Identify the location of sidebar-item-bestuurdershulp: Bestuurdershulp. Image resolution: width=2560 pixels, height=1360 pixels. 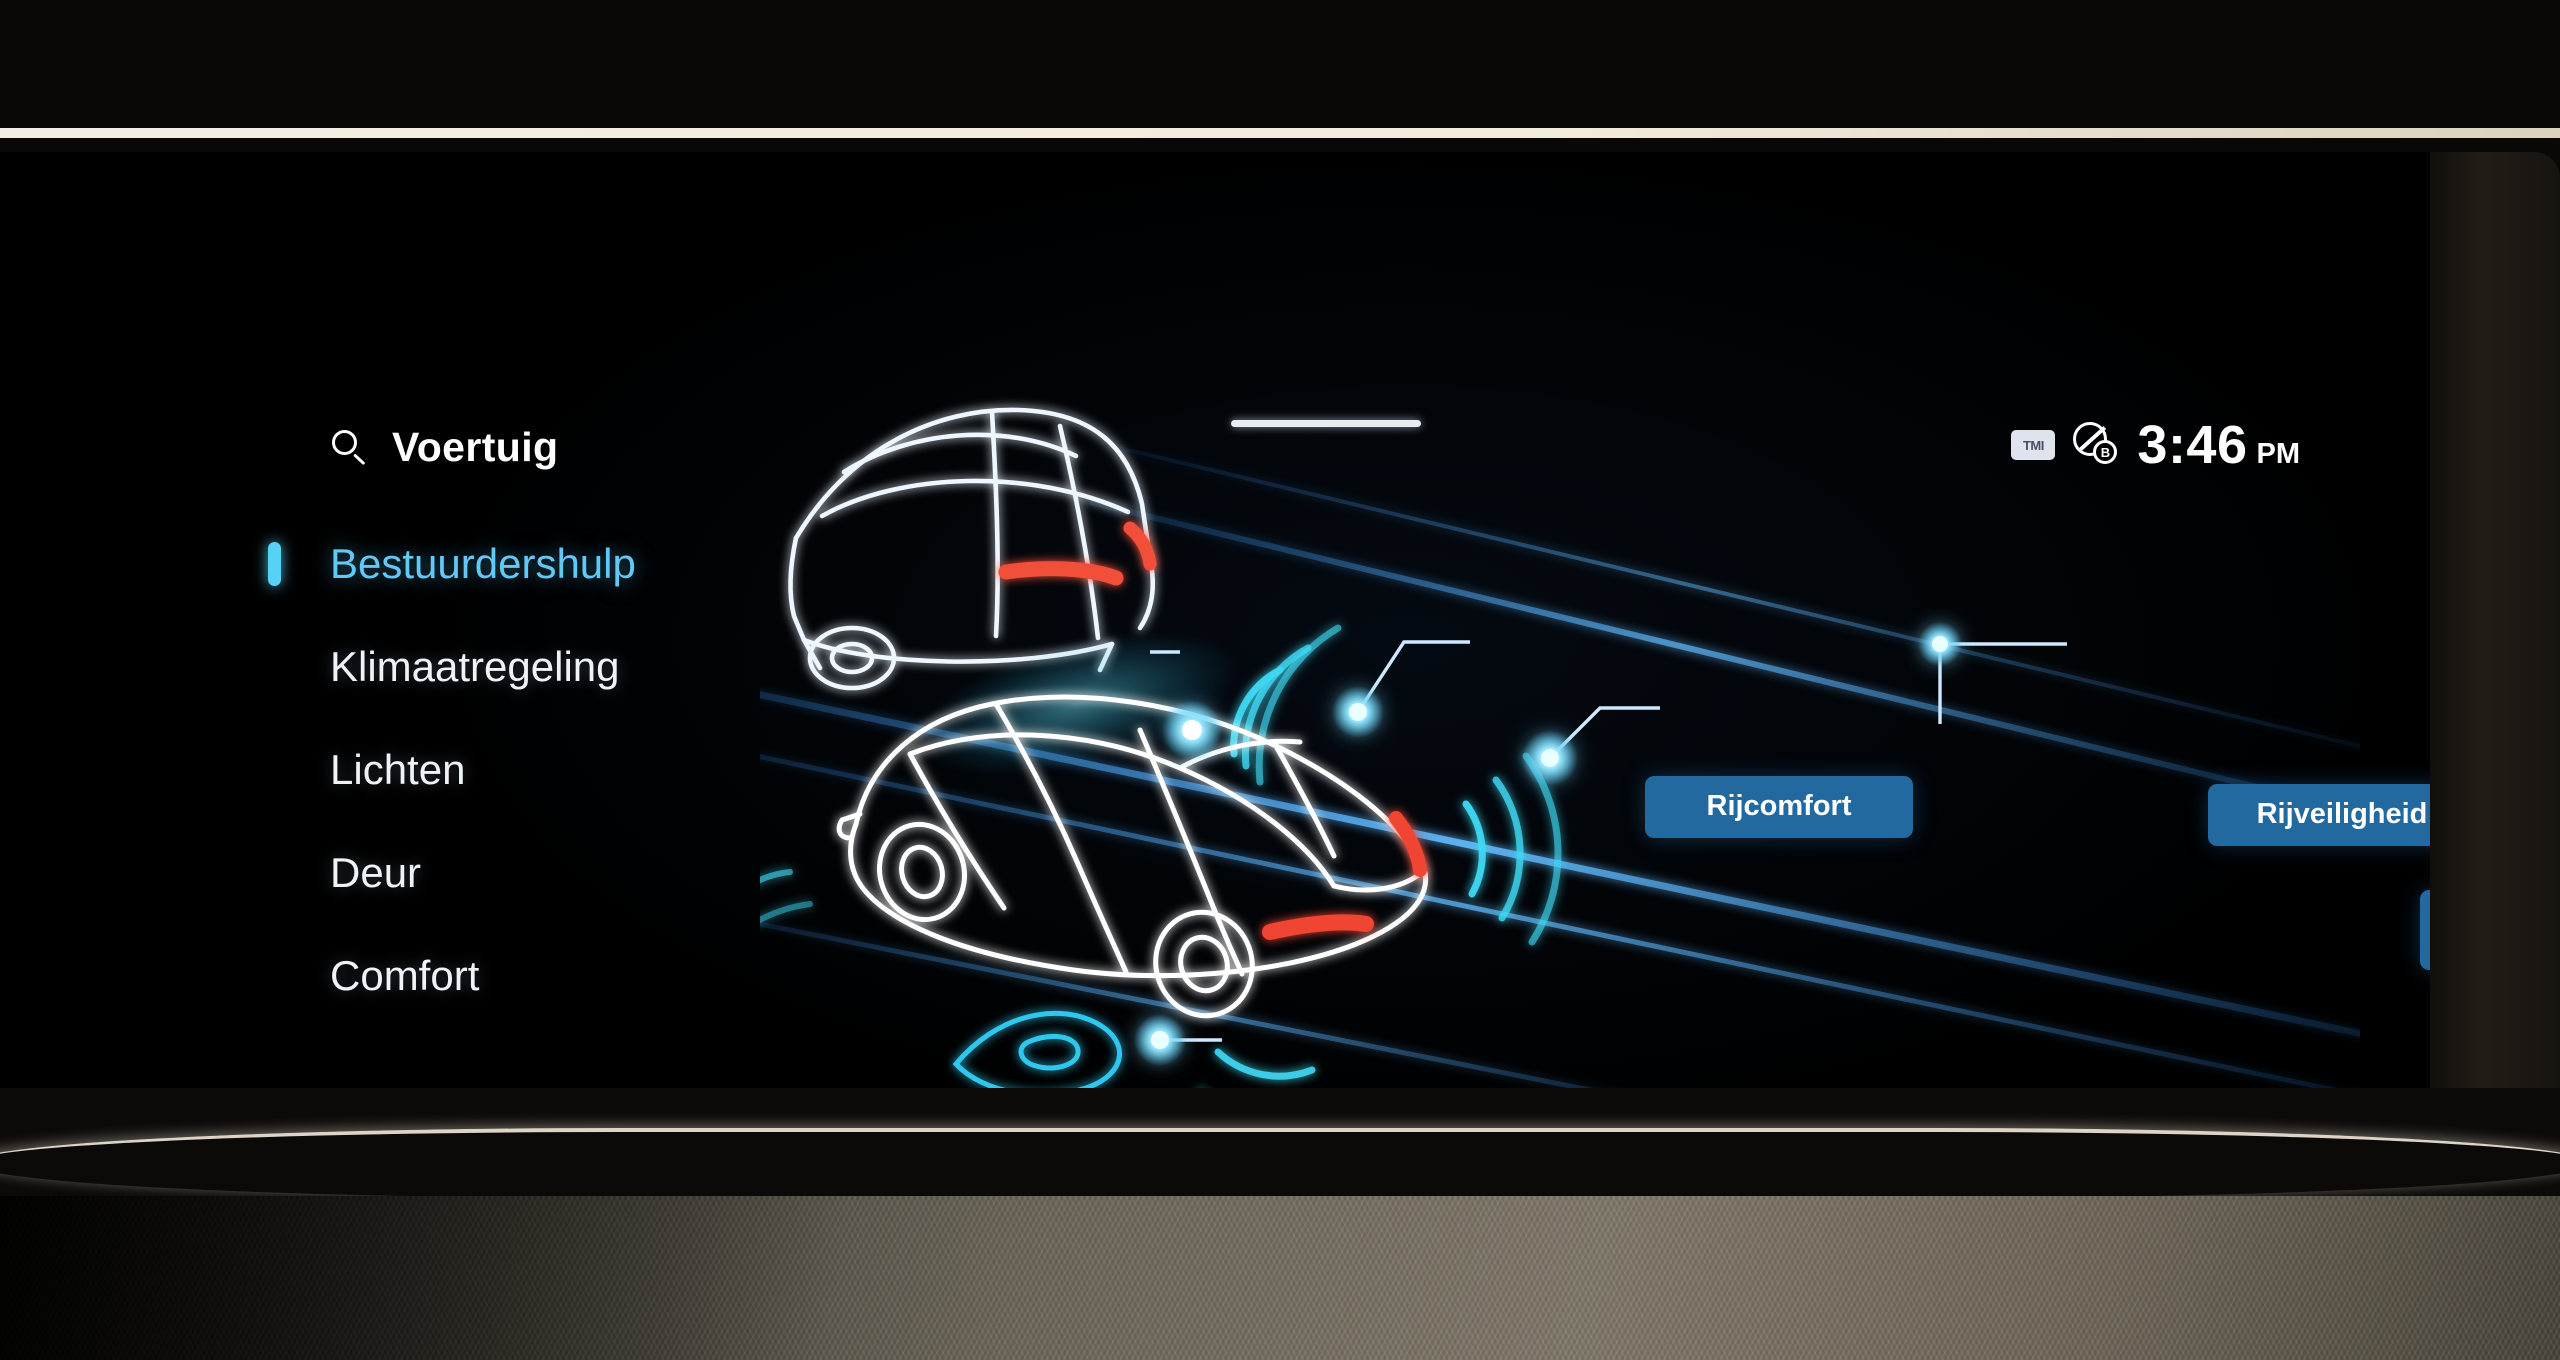
(503, 563).